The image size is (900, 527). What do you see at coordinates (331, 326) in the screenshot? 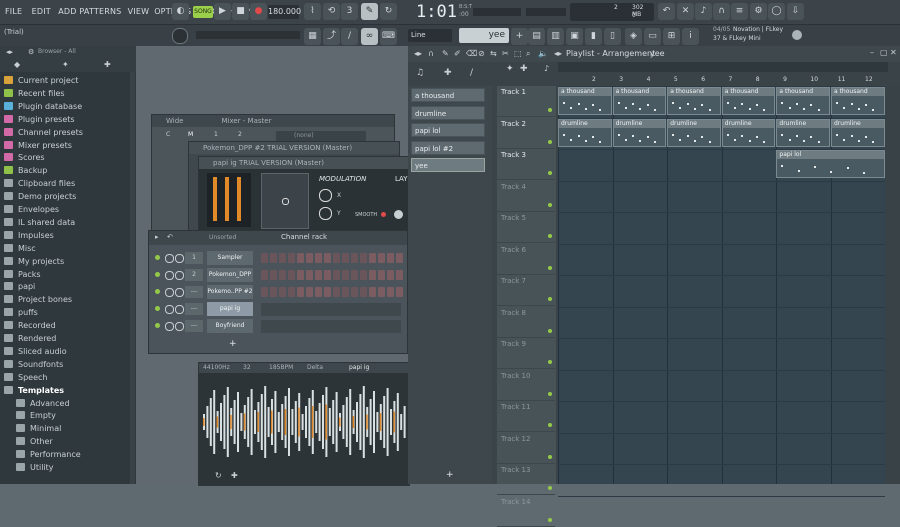
I see `piano-roll-preview` at bounding box center [331, 326].